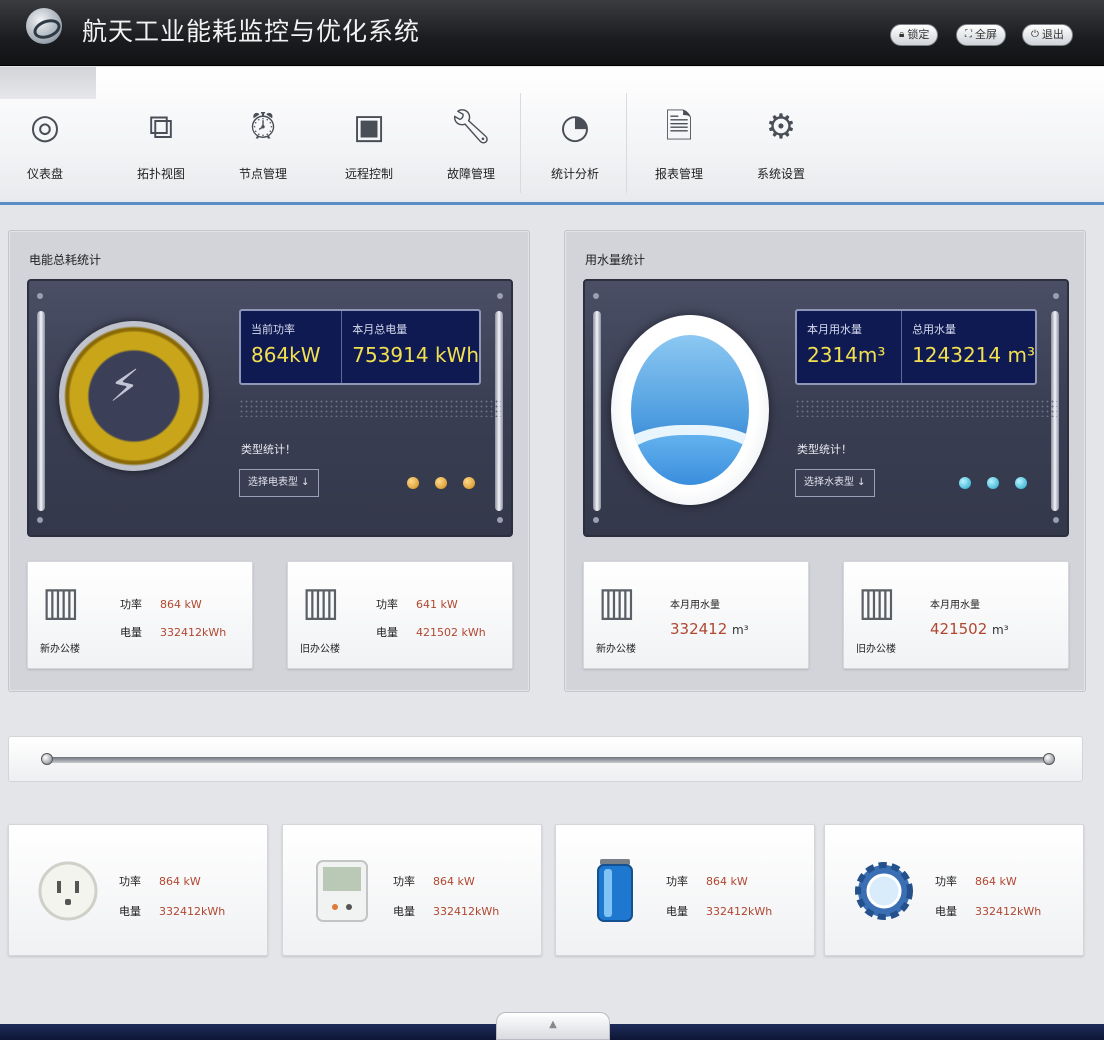  I want to click on device-card-socket: 功率 864 kW 电量 332412kWh, so click(138, 890).